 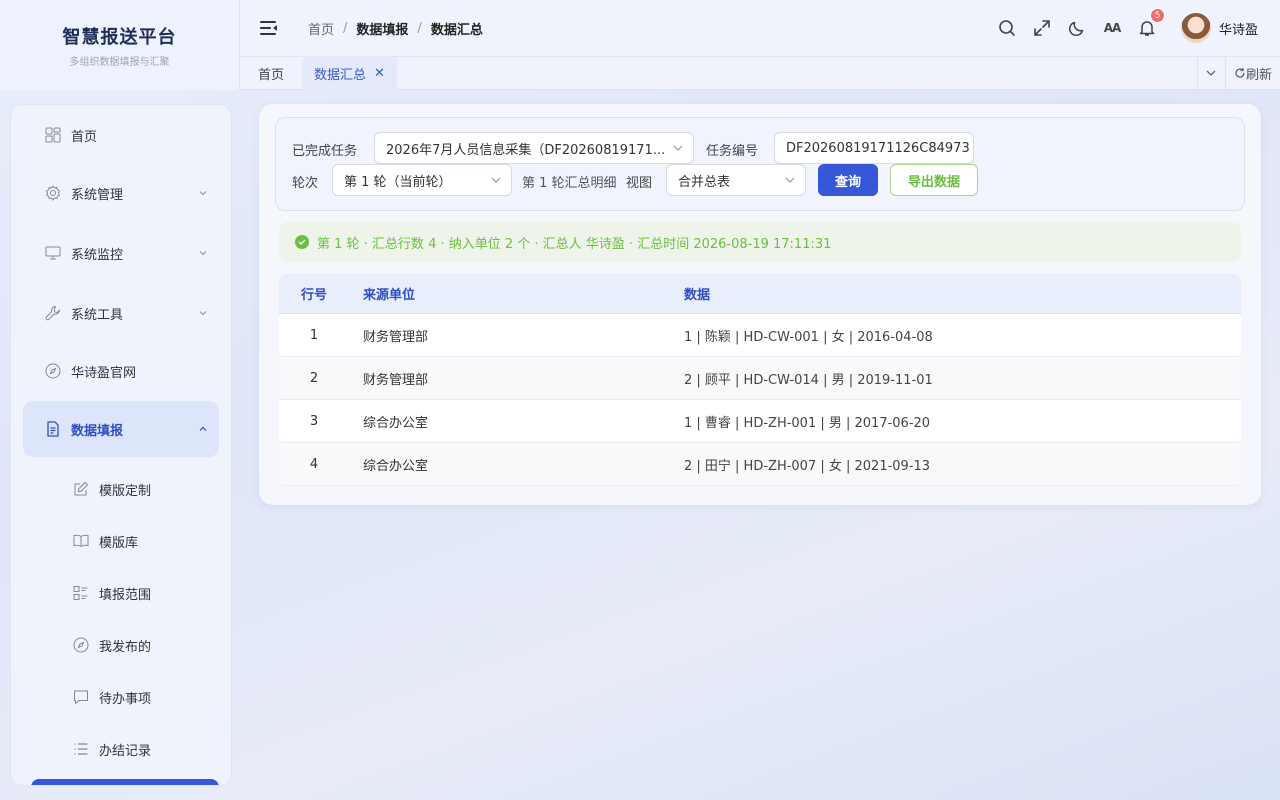 I want to click on tab-dropdown-button, so click(x=1210, y=73).